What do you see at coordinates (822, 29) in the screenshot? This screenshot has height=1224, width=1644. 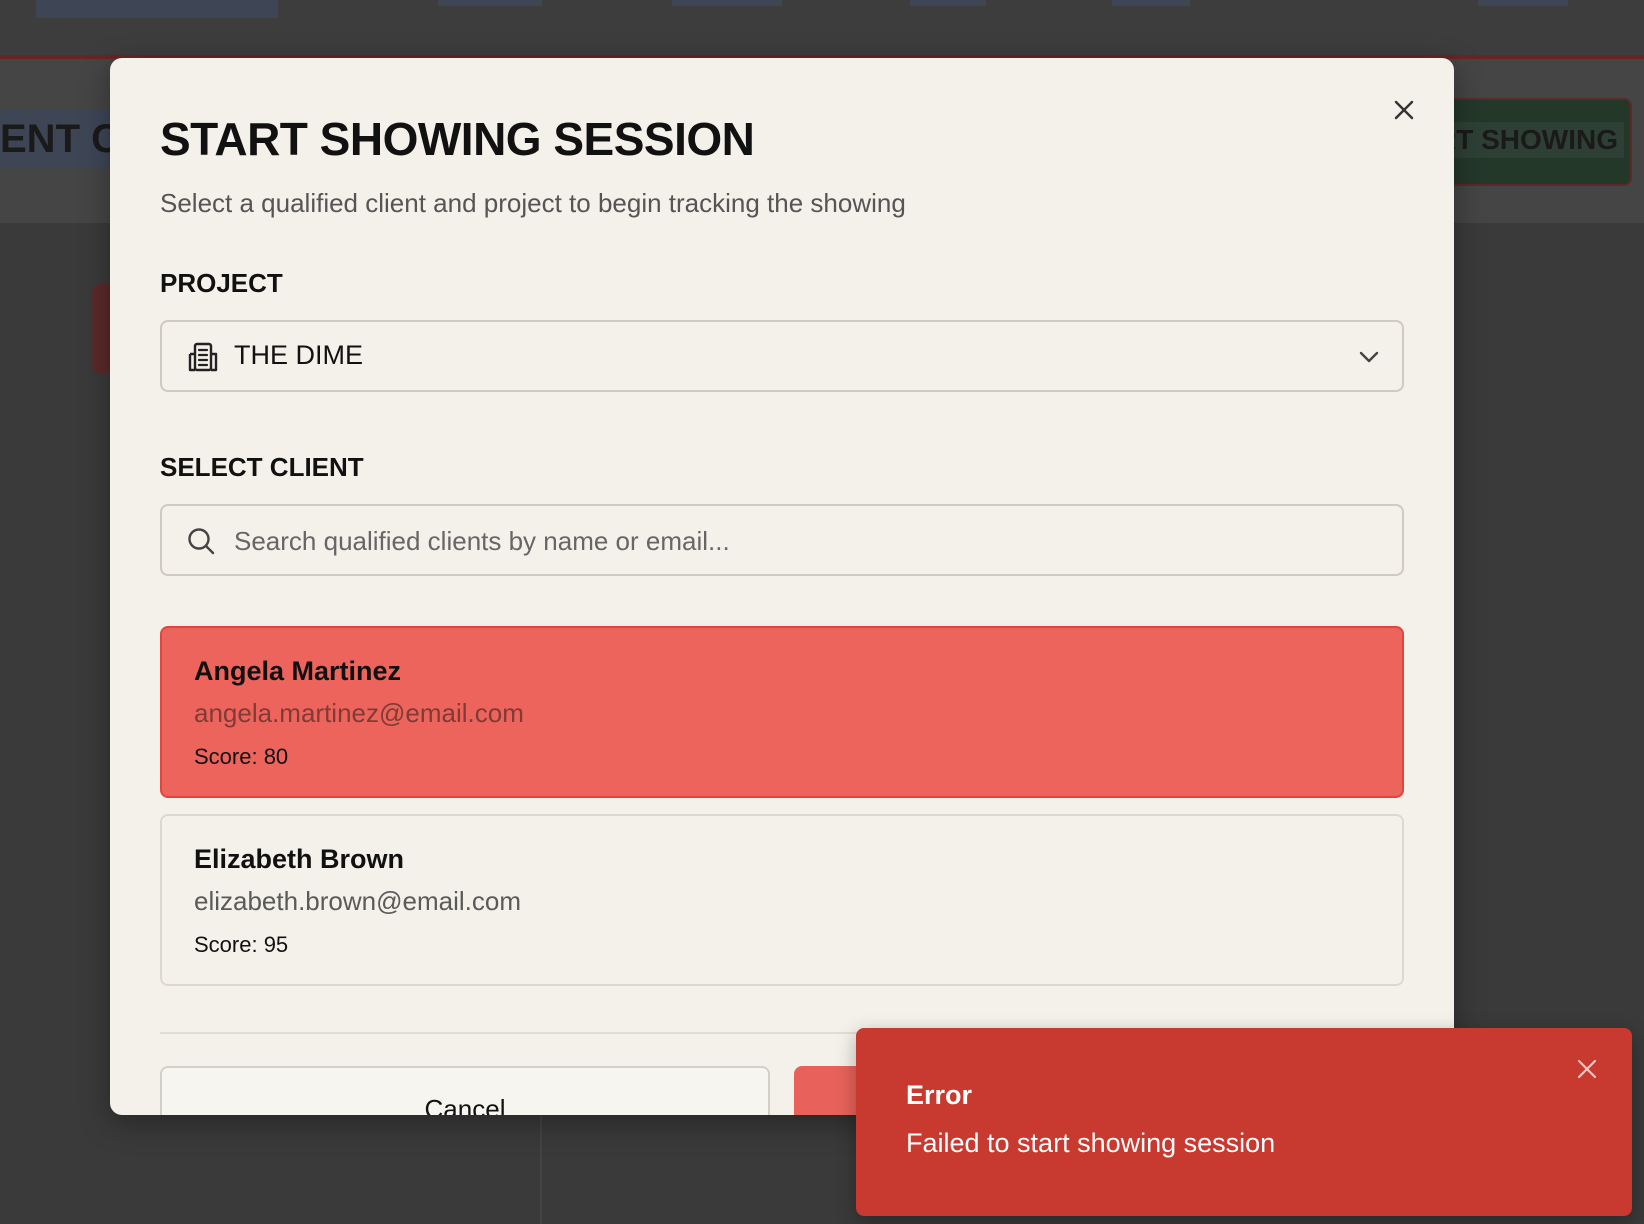 I see `top-nav-bar` at bounding box center [822, 29].